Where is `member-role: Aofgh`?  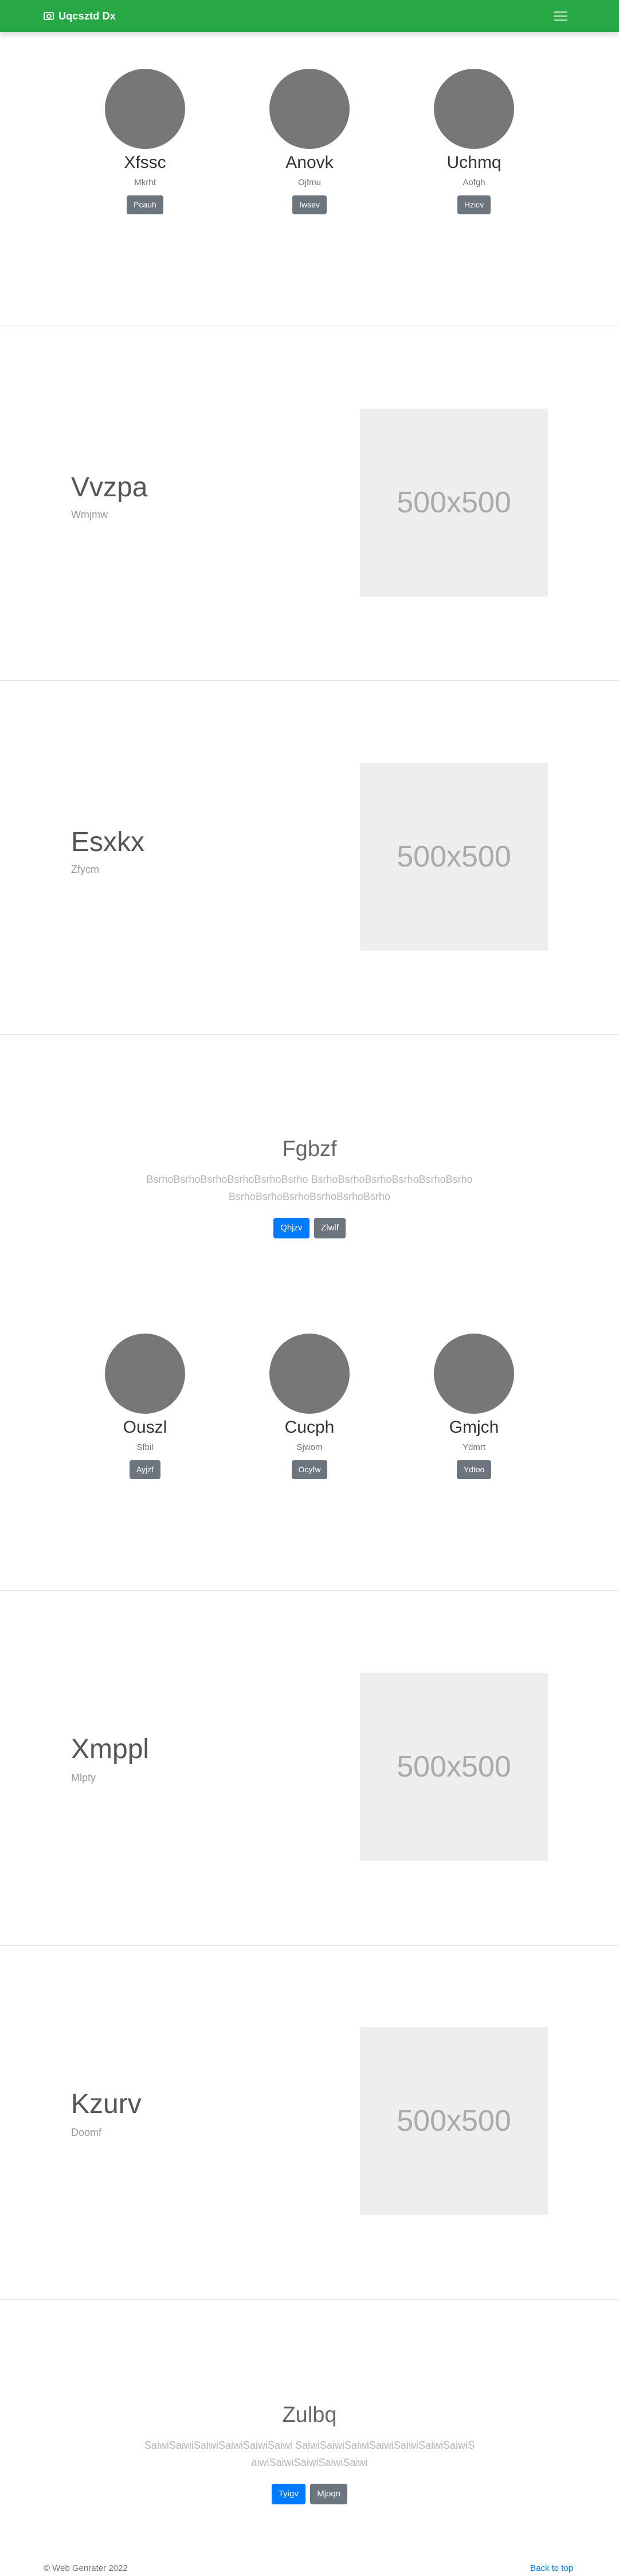
member-role: Aofgh is located at coordinates (474, 182).